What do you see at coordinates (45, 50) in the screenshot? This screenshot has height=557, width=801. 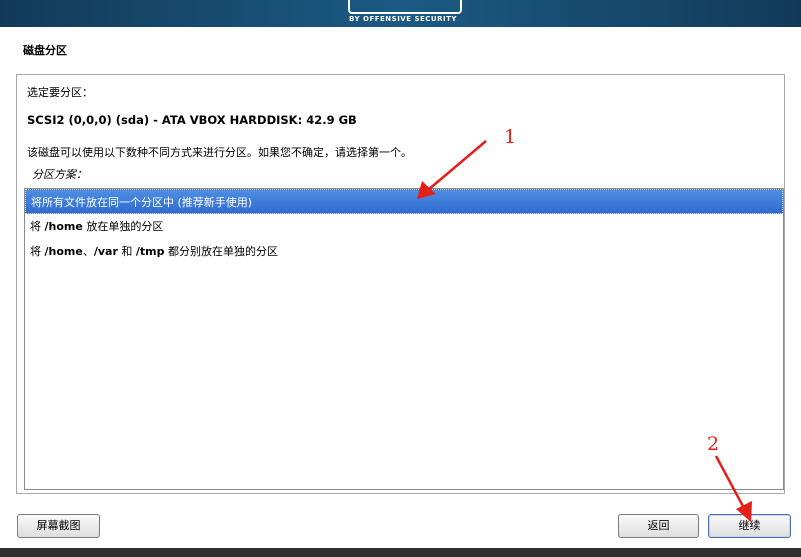 I see `page-title: 磁盘分区` at bounding box center [45, 50].